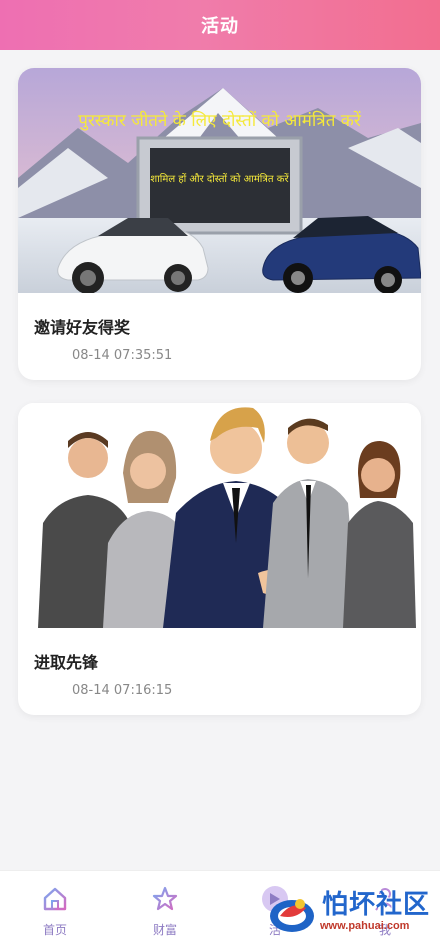  Describe the element at coordinates (365, 926) in the screenshot. I see `watermark-url: www.pahuai.com` at that location.